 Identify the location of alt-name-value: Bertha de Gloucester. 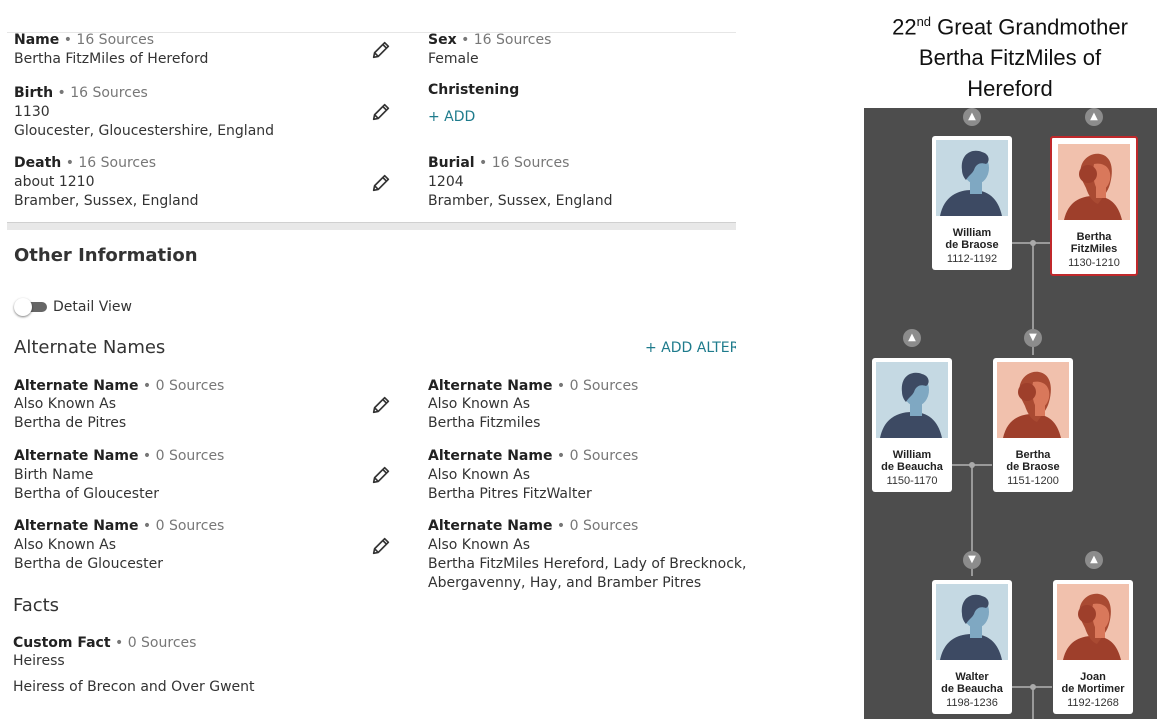
(88, 564).